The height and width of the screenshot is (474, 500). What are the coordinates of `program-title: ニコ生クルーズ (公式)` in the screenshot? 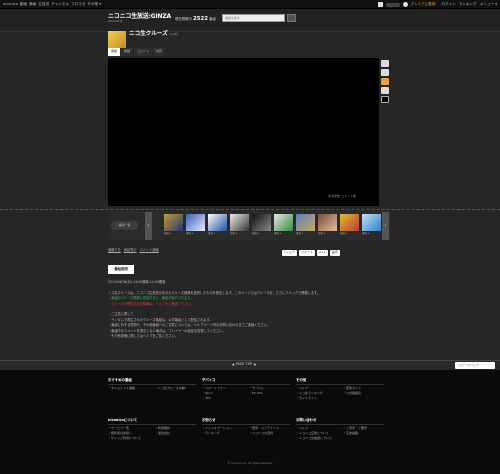 It's located at (153, 34).